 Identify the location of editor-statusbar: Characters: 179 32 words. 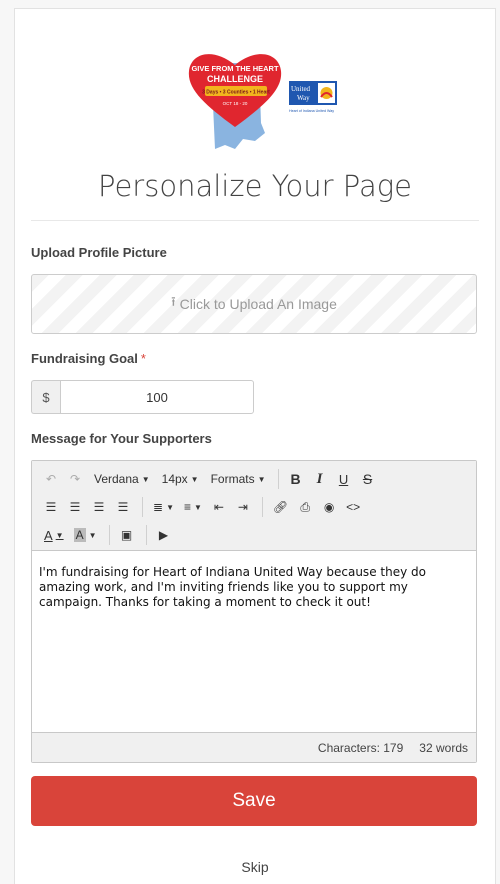
(254, 747).